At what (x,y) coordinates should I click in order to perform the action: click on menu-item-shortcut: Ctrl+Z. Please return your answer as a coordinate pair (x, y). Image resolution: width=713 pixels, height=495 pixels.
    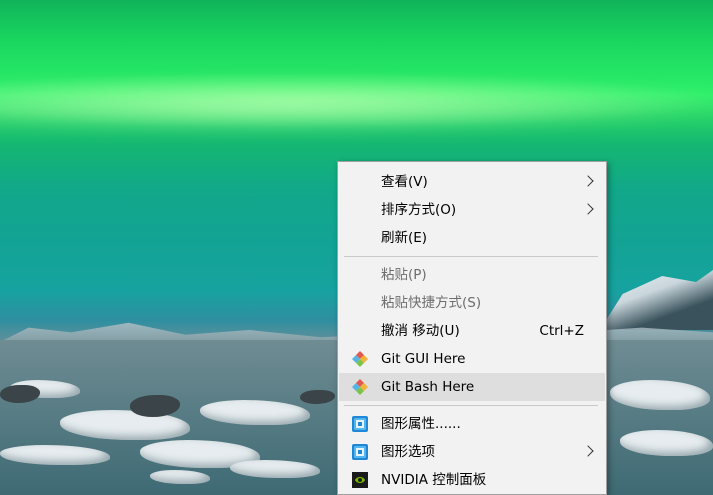
    Looking at the image, I should click on (561, 331).